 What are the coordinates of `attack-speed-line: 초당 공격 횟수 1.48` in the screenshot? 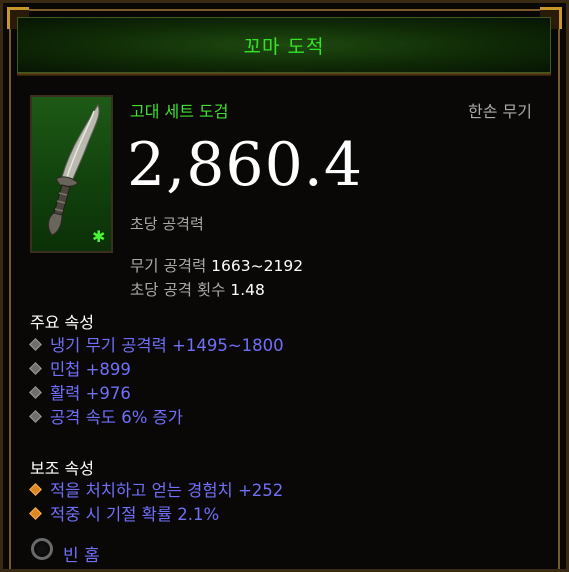 It's located at (197, 289).